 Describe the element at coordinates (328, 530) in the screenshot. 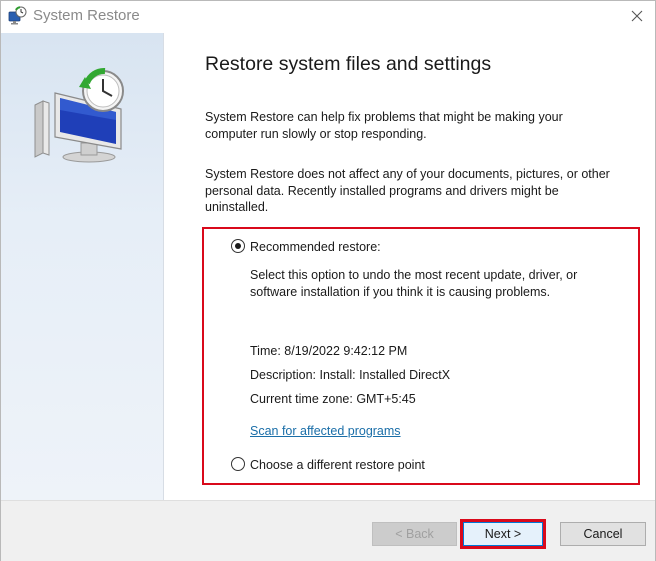

I see `button-bar` at that location.